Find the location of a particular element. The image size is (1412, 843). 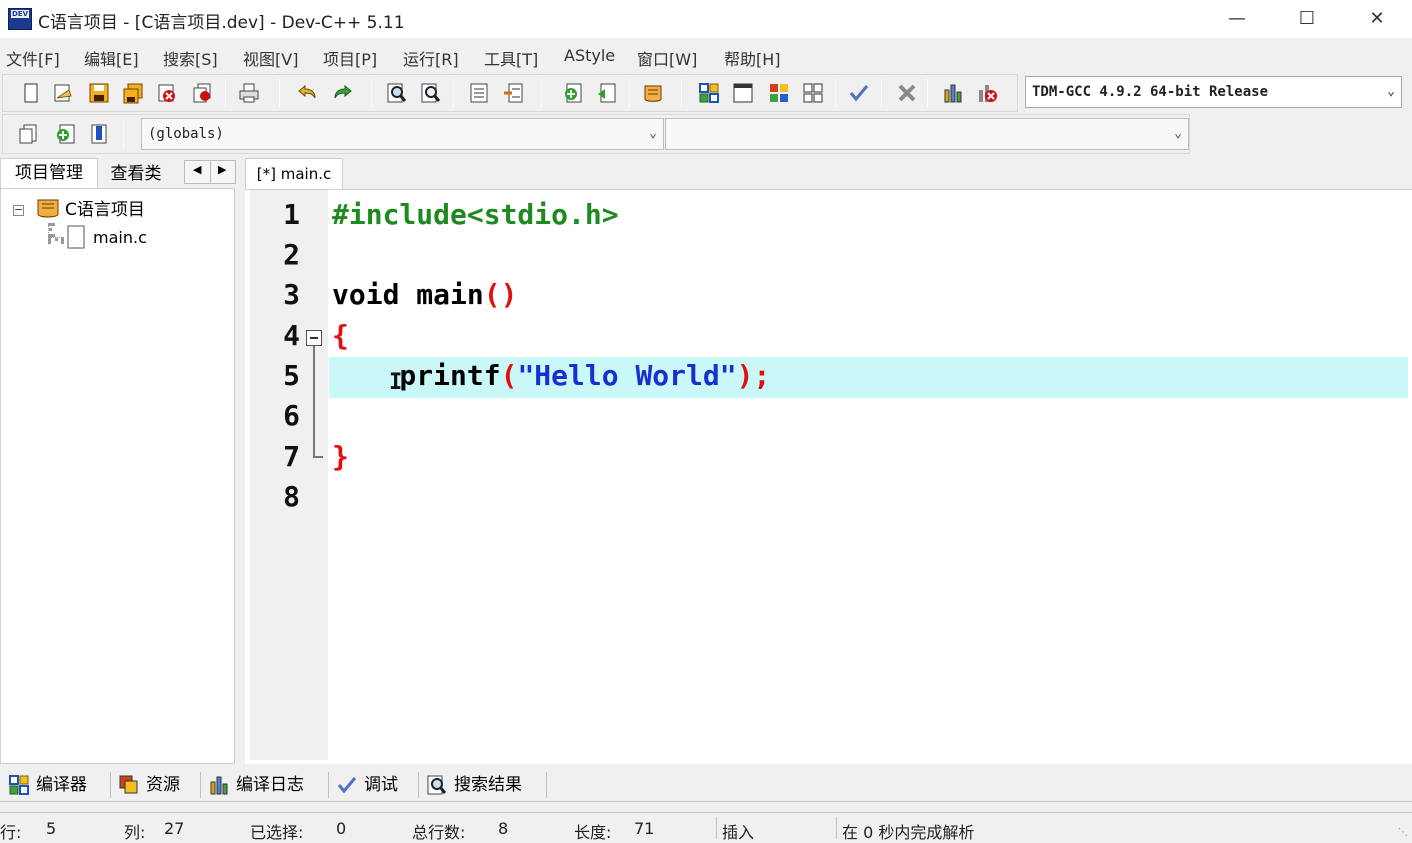

stop-button is located at coordinates (907, 93).